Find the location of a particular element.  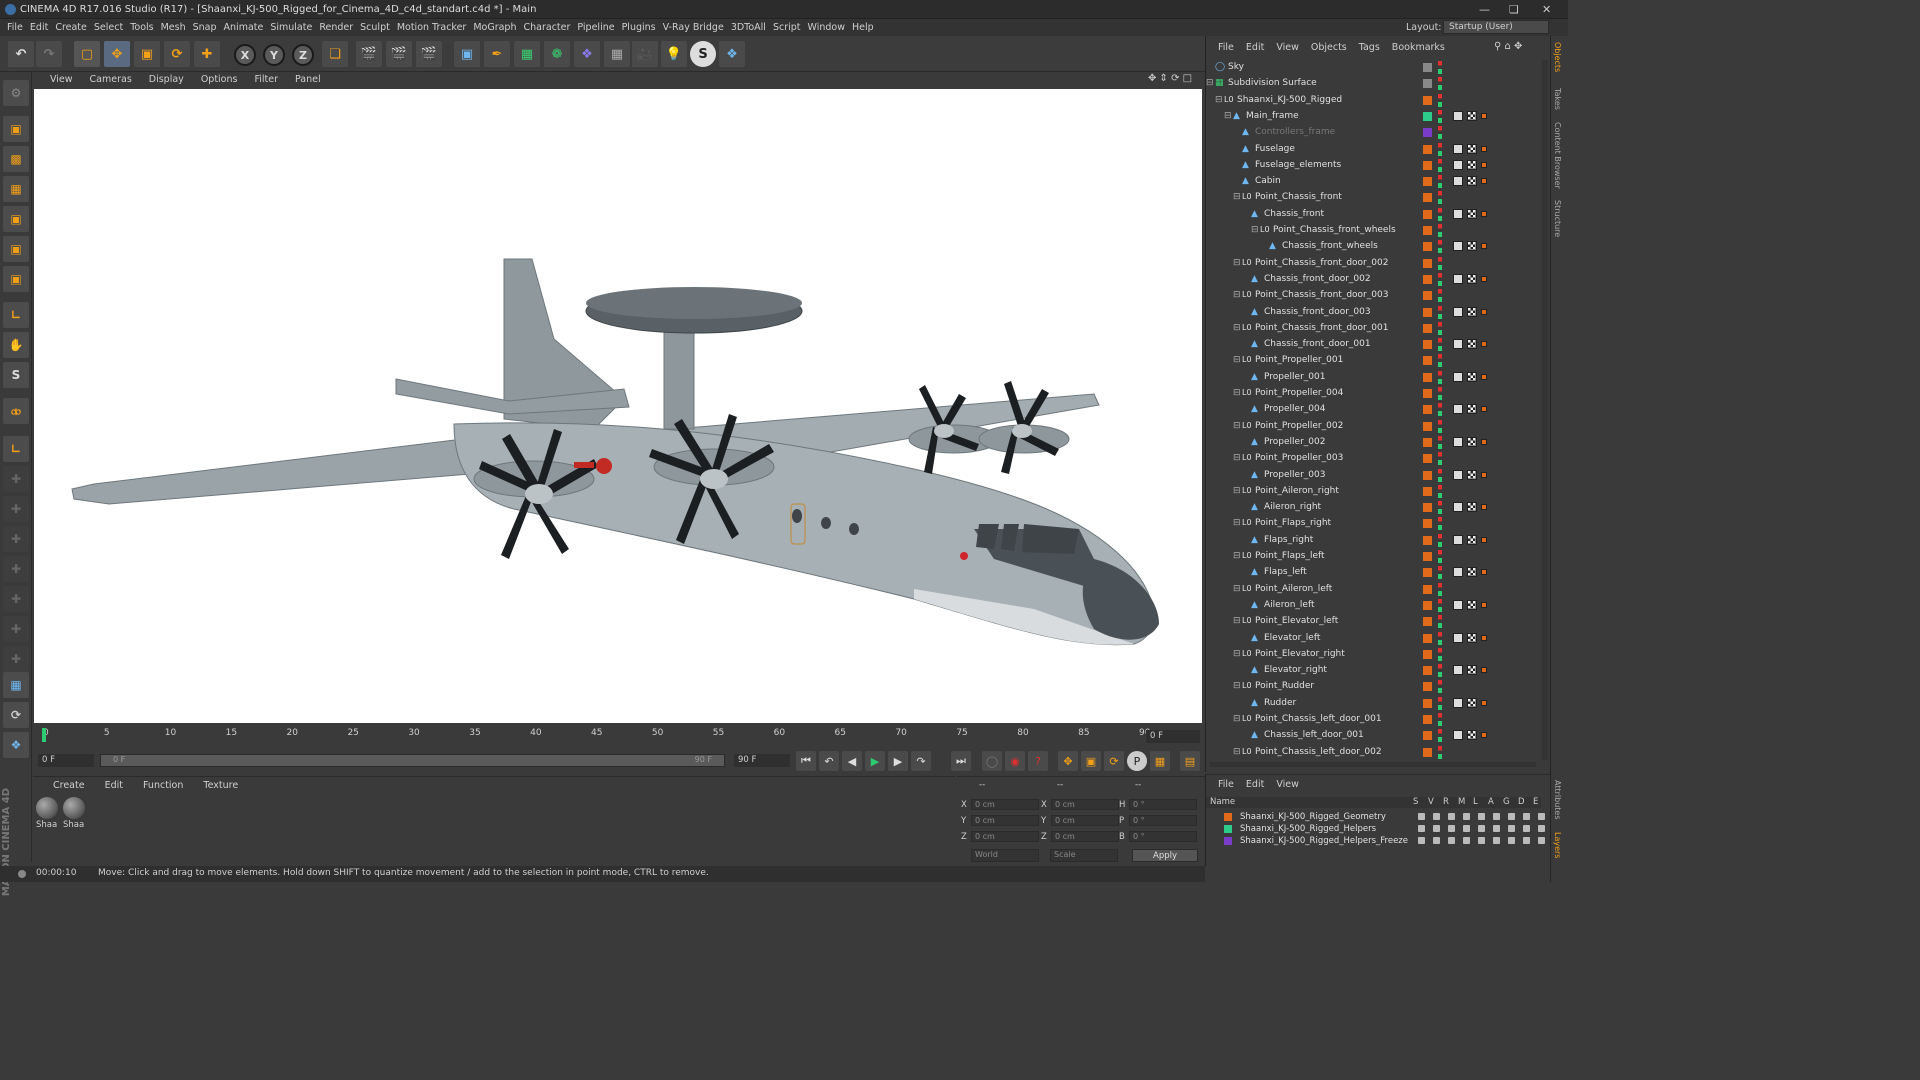

menu-item-pipeline: Pipeline is located at coordinates (595, 27).